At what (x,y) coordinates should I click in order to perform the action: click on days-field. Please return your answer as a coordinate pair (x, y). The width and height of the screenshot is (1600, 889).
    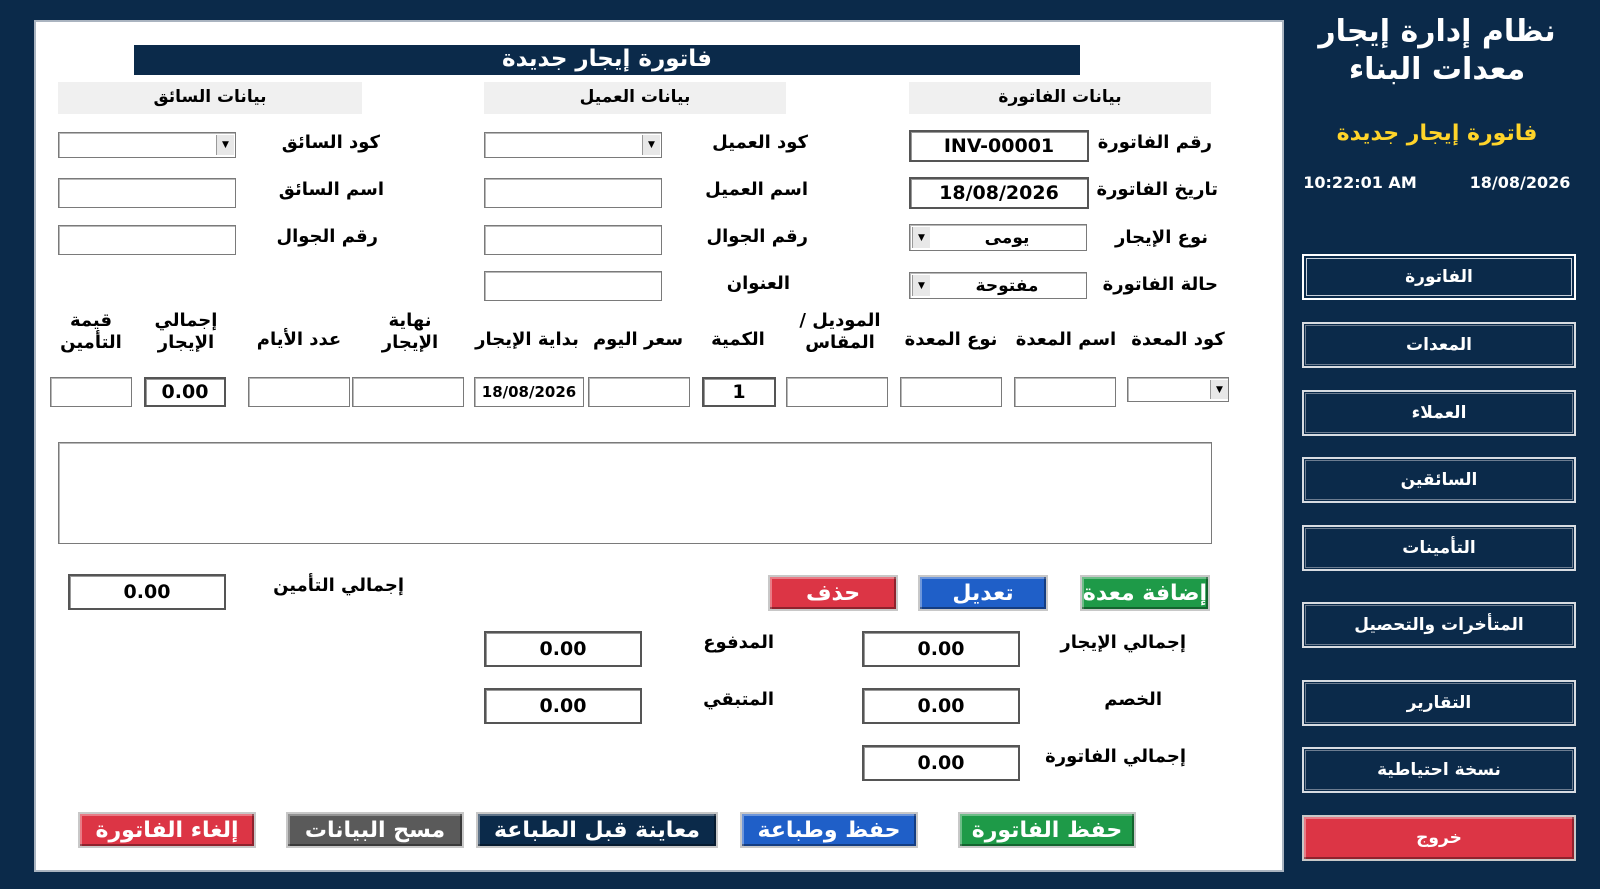
    Looking at the image, I should click on (299, 392).